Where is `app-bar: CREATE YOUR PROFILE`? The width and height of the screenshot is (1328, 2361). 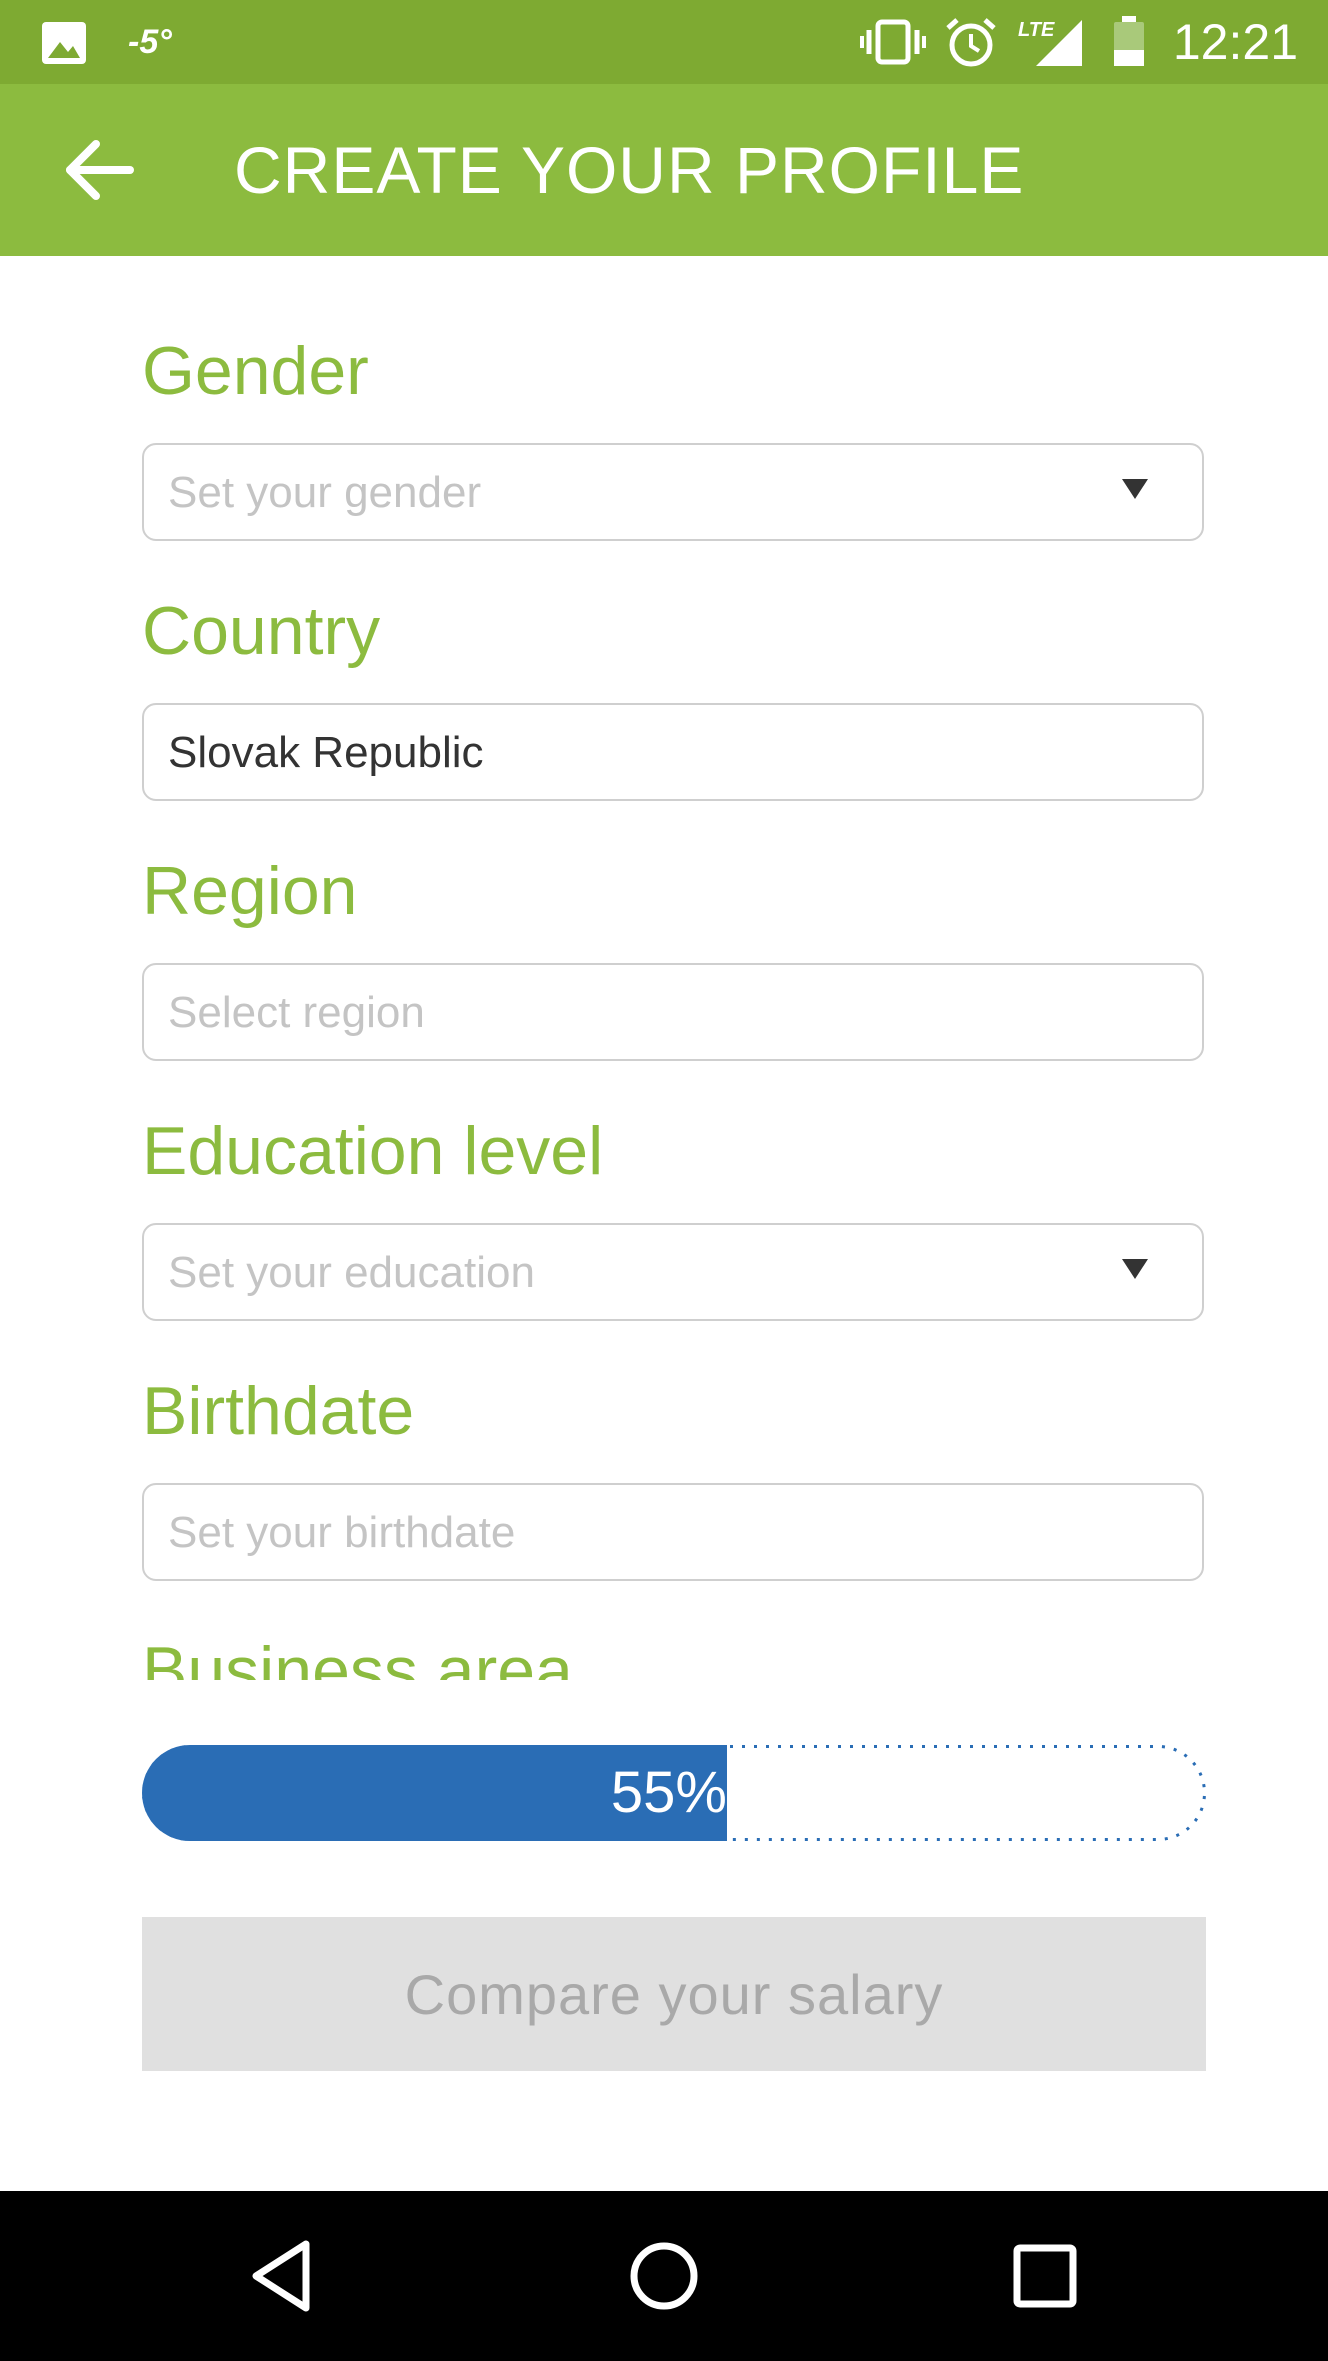 app-bar: CREATE YOUR PROFILE is located at coordinates (664, 170).